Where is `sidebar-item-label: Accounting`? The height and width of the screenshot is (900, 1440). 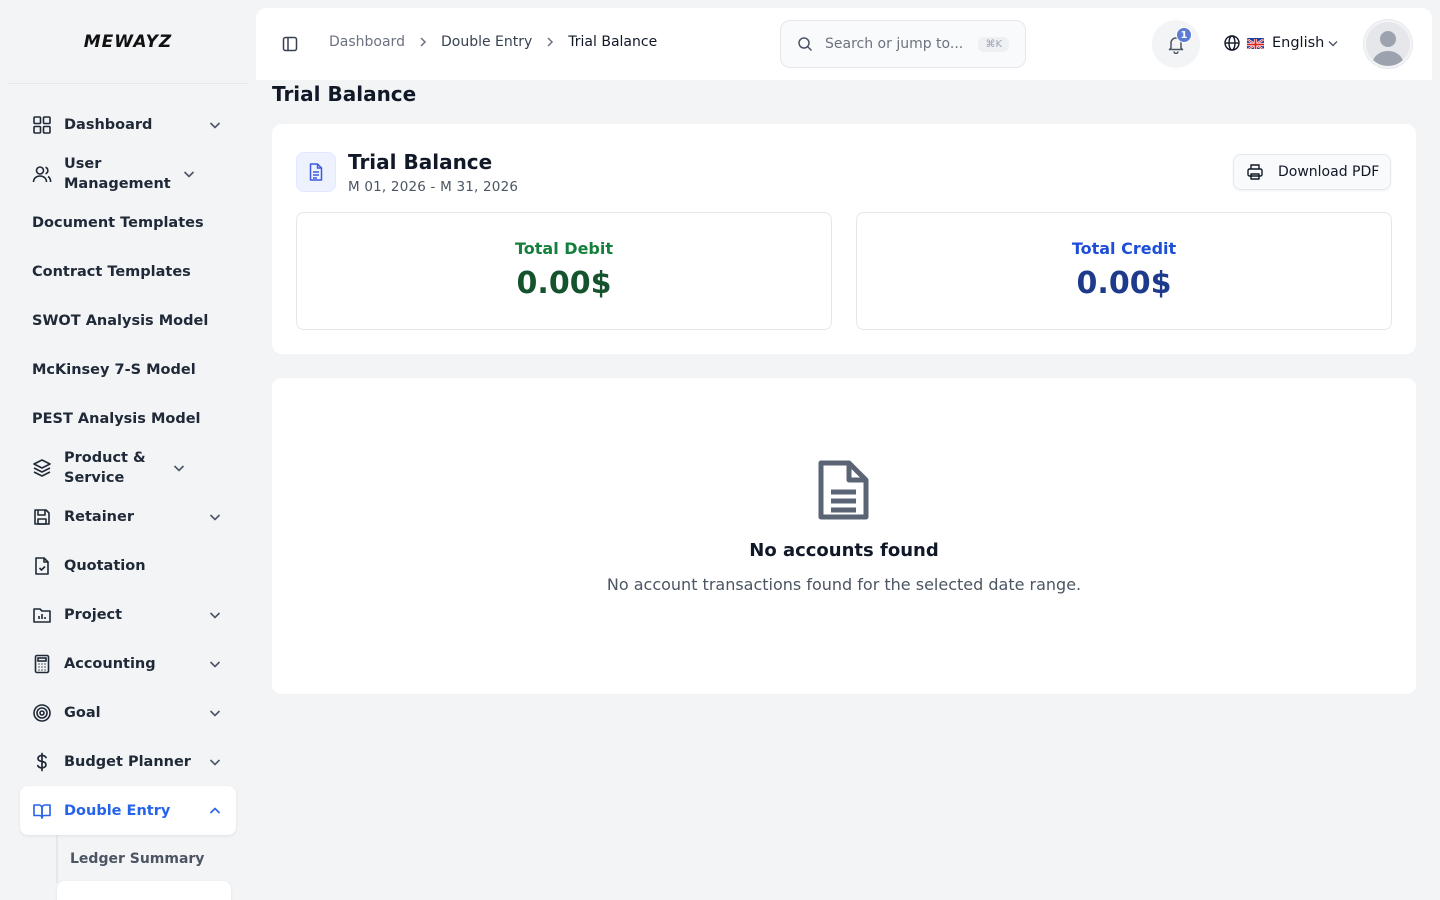
sidebar-item-label: Accounting is located at coordinates (110, 663).